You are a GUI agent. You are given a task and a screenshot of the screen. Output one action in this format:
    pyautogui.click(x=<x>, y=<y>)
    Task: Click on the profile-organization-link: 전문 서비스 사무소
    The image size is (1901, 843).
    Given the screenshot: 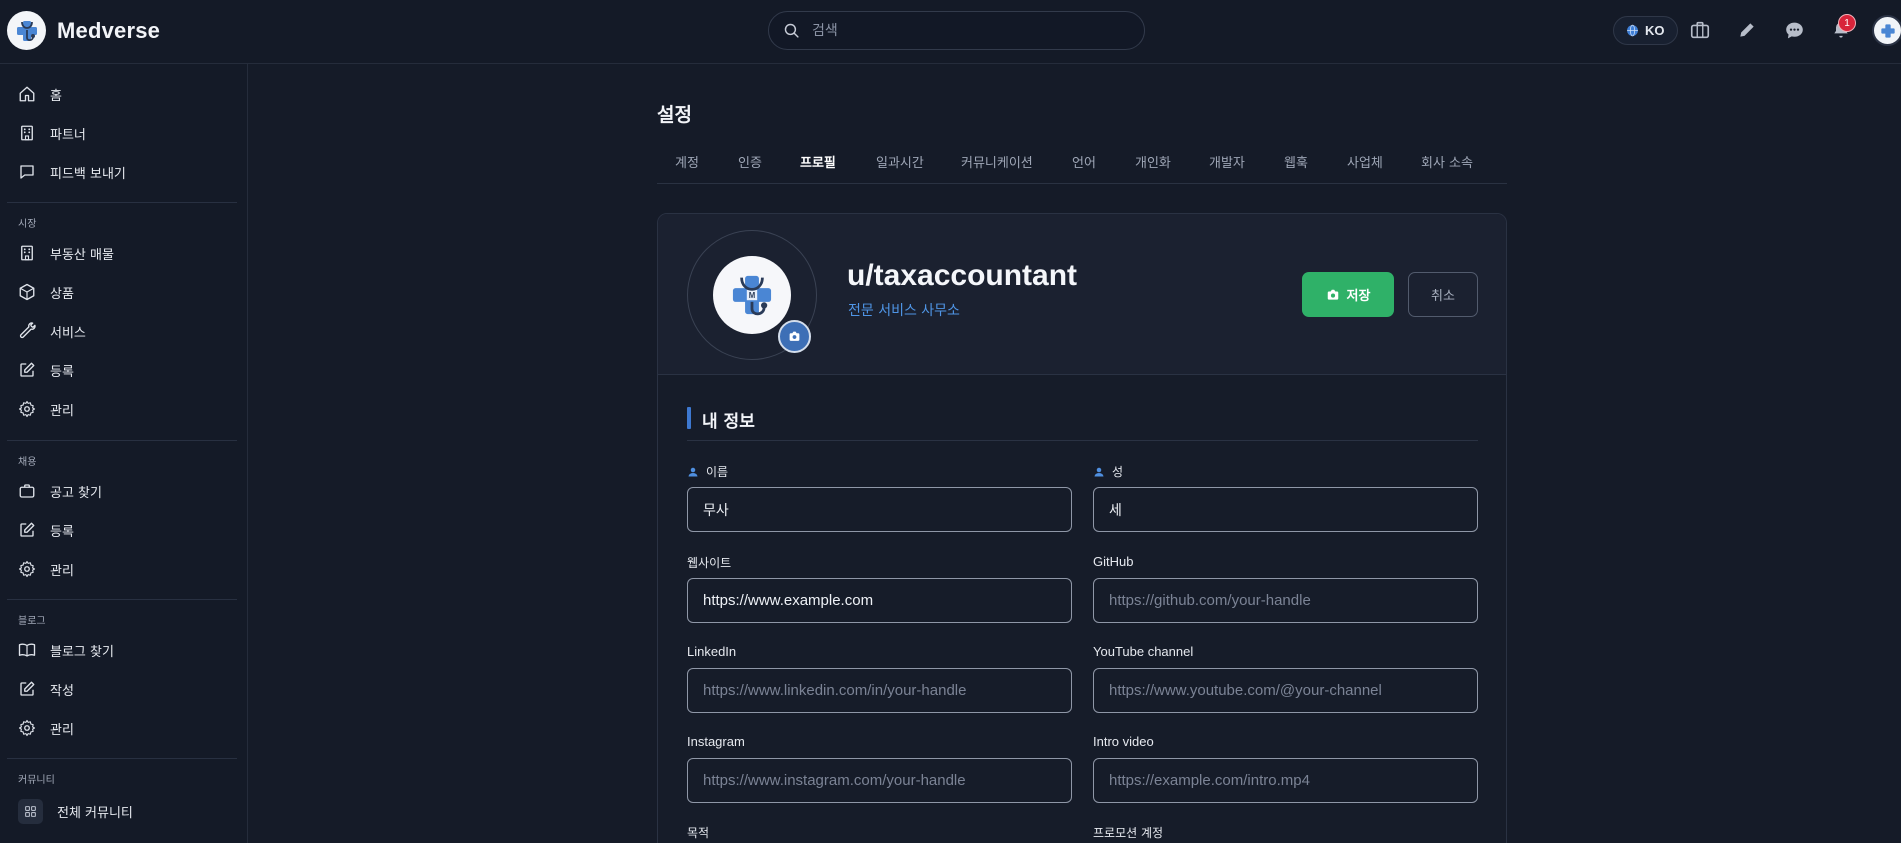 What is the action you would take?
    pyautogui.click(x=904, y=310)
    